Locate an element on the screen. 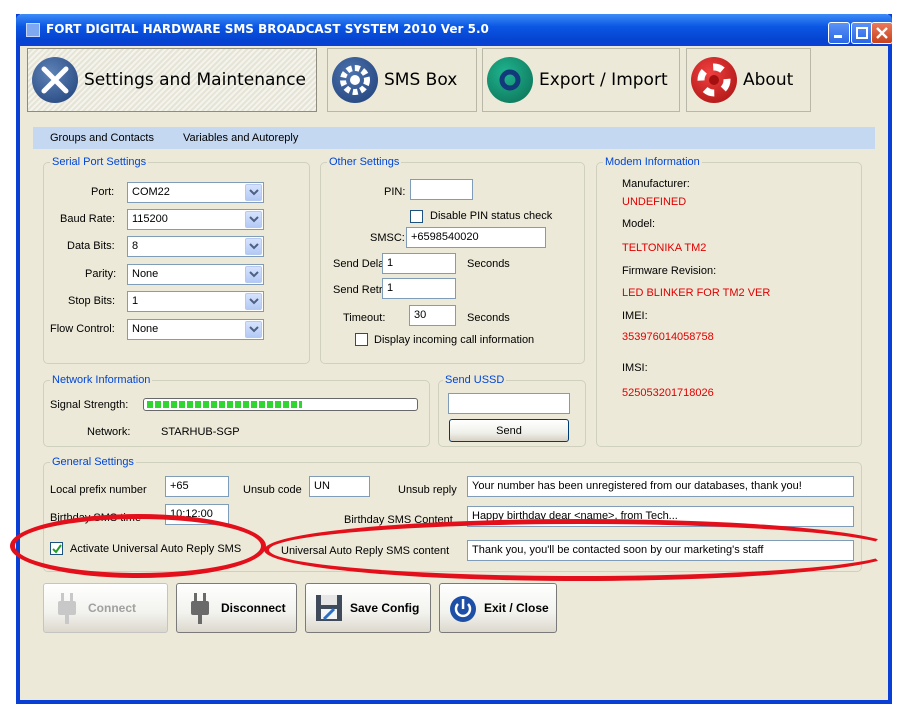 This screenshot has height=705, width=901. group-title: Network Information is located at coordinates (101, 380).